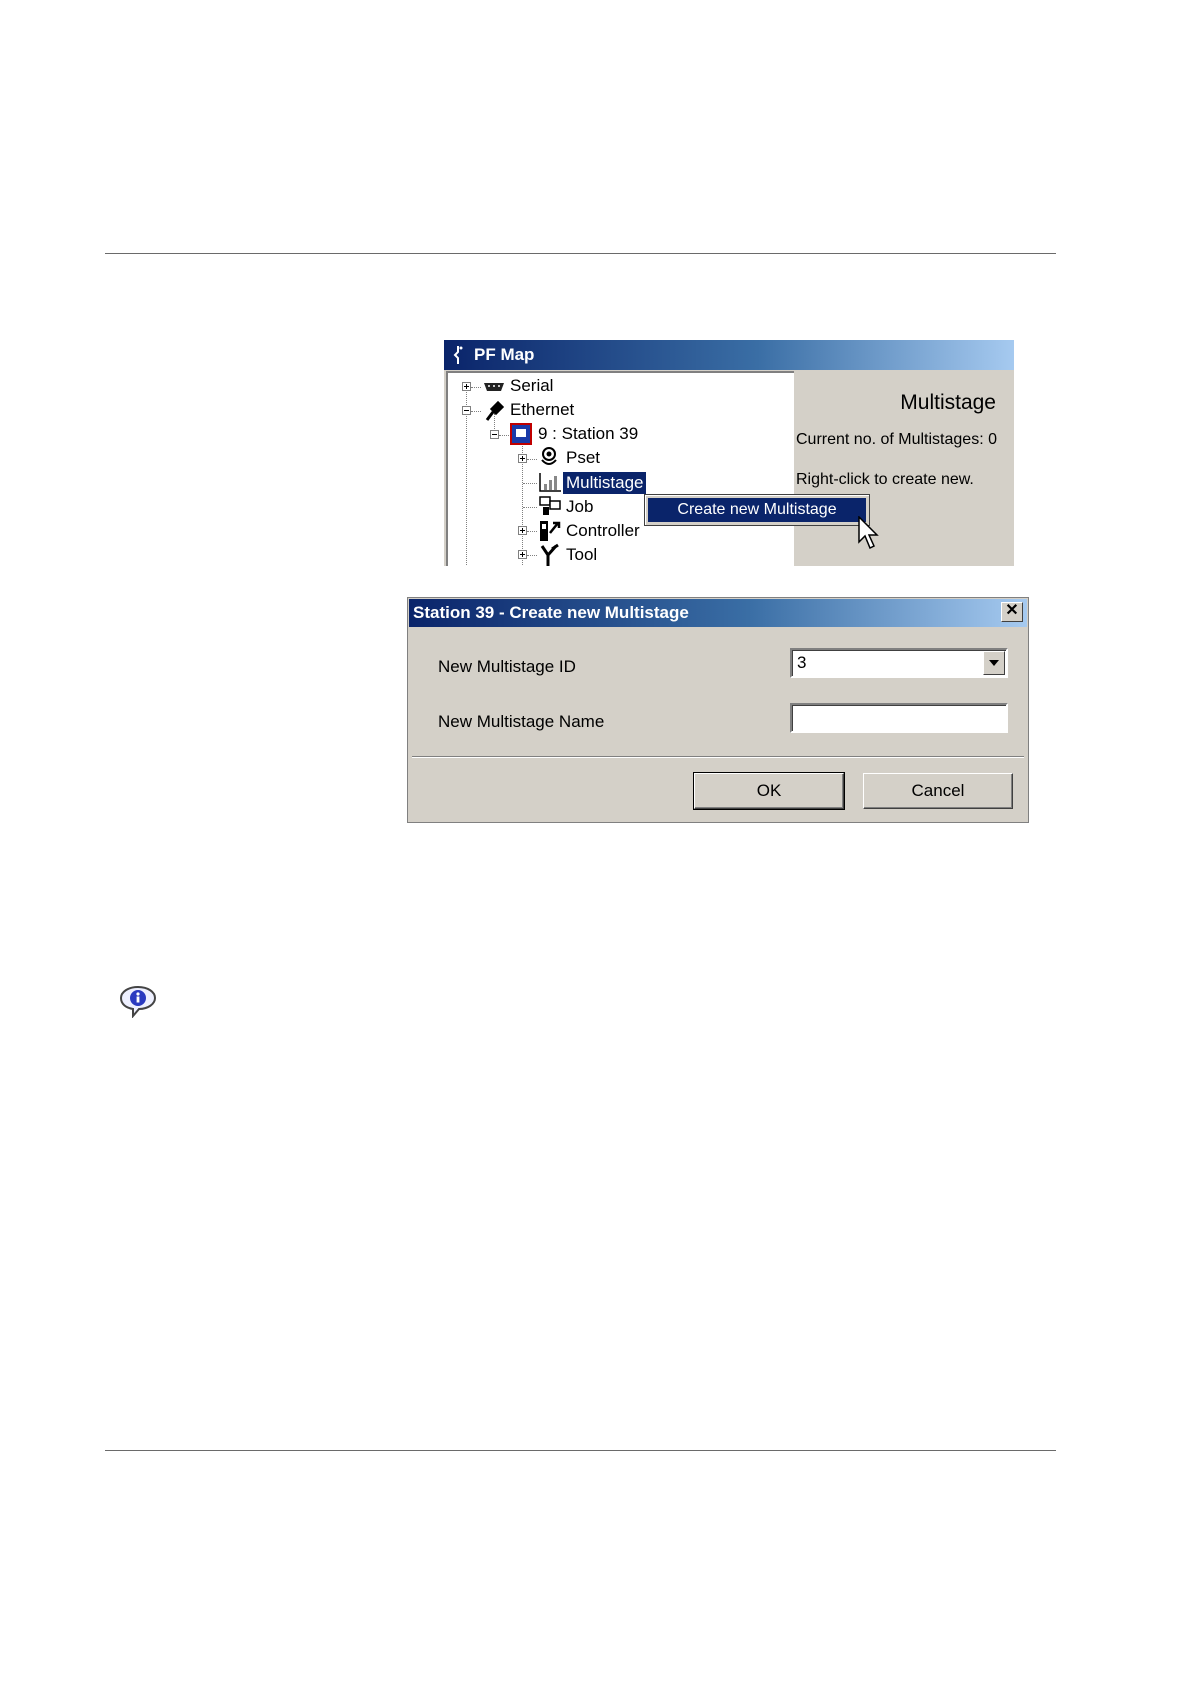 Image resolution: width=1191 pixels, height=1684 pixels. What do you see at coordinates (521, 434) in the screenshot?
I see `station-icon` at bounding box center [521, 434].